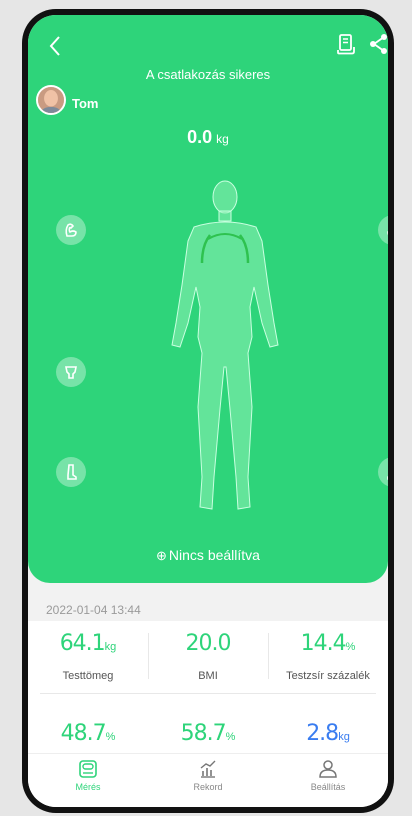 Image resolution: width=412 pixels, height=816 pixels. I want to click on metric-label: Testtömeg, so click(88, 676).